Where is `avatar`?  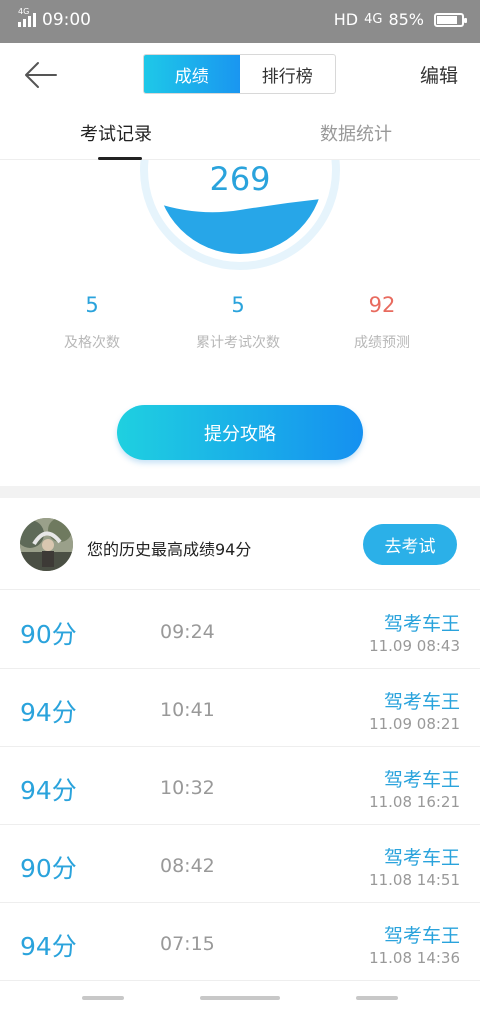
avatar is located at coordinates (46, 544).